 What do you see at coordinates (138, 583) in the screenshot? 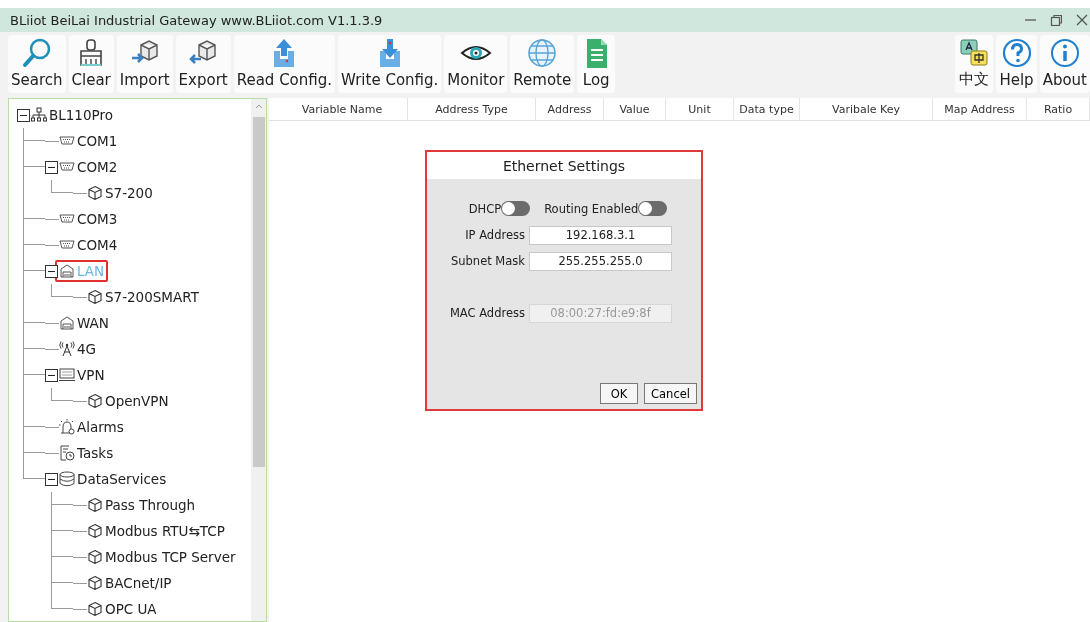
I see `tree-item: BACnet/IP` at bounding box center [138, 583].